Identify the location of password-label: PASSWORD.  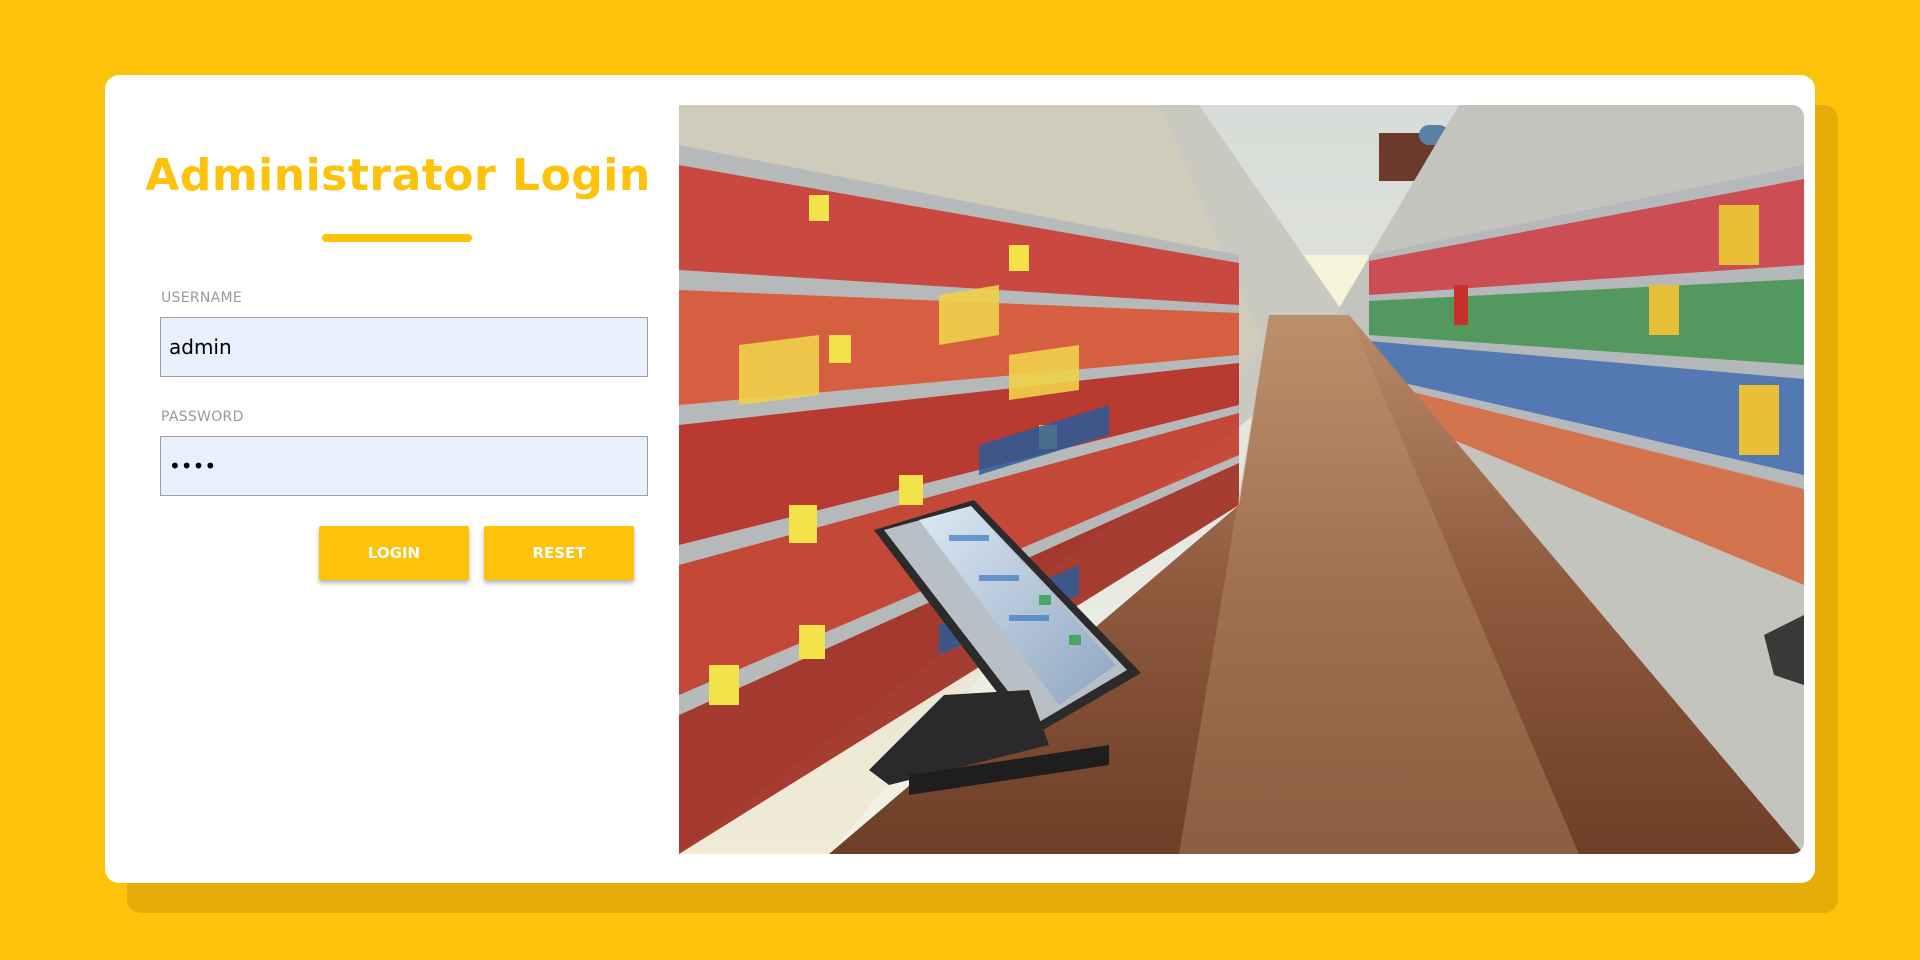
(202, 417).